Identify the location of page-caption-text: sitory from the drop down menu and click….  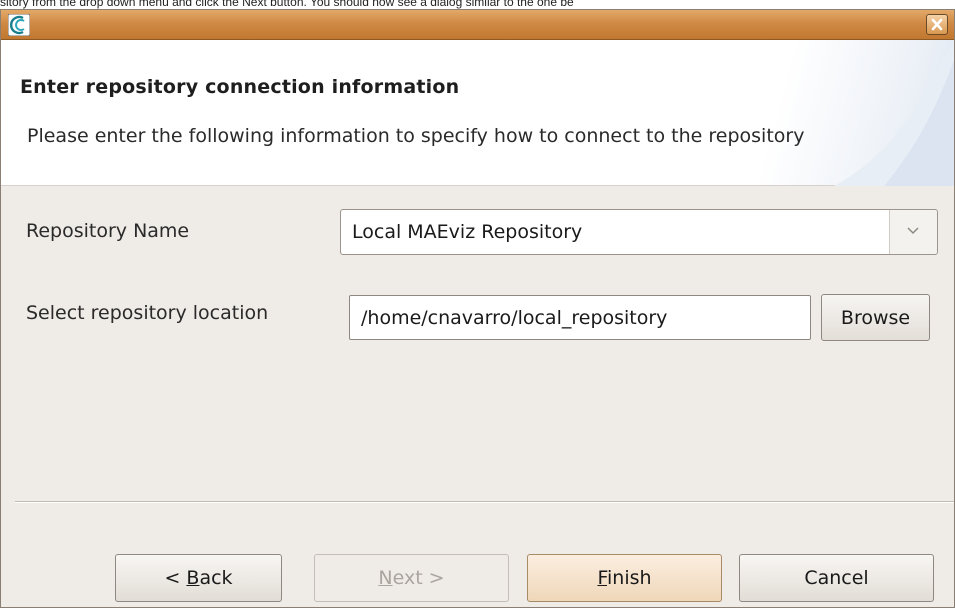
(287, 4).